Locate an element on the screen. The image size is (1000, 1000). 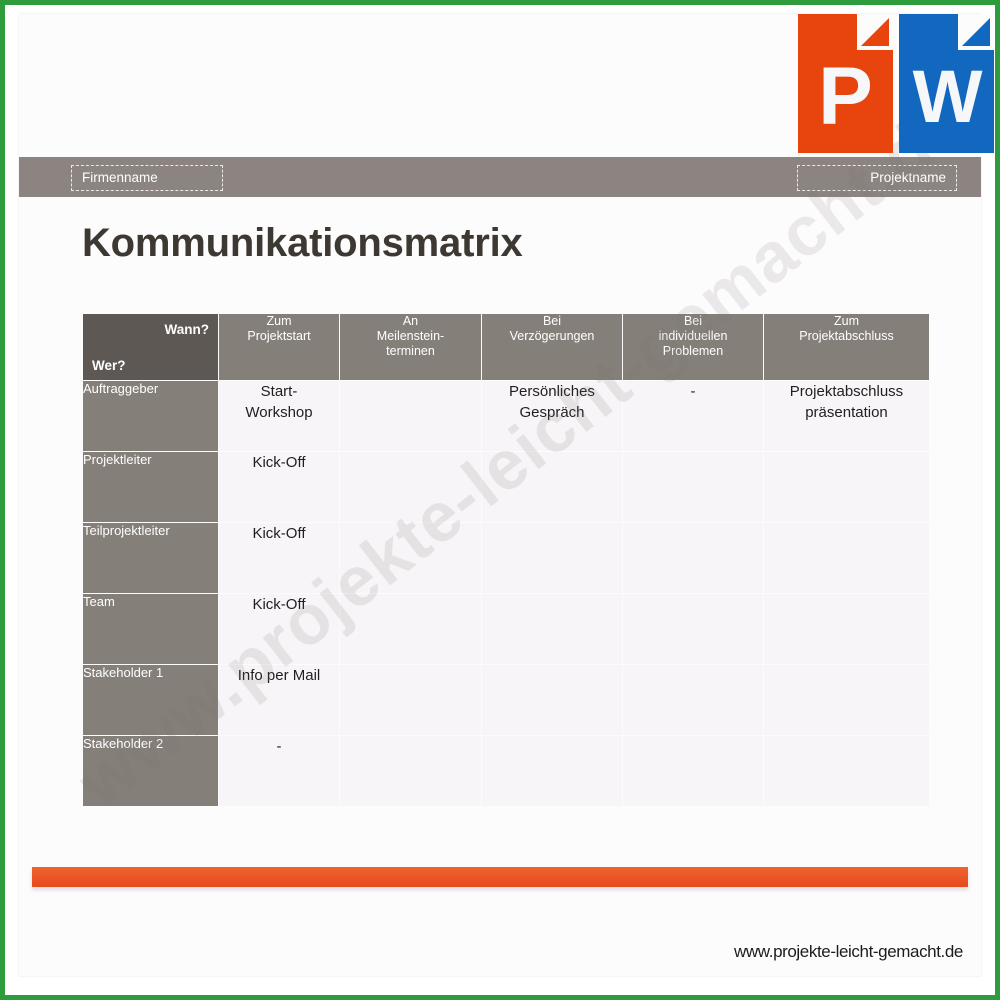
col-line: Problemen is located at coordinates (693, 351).